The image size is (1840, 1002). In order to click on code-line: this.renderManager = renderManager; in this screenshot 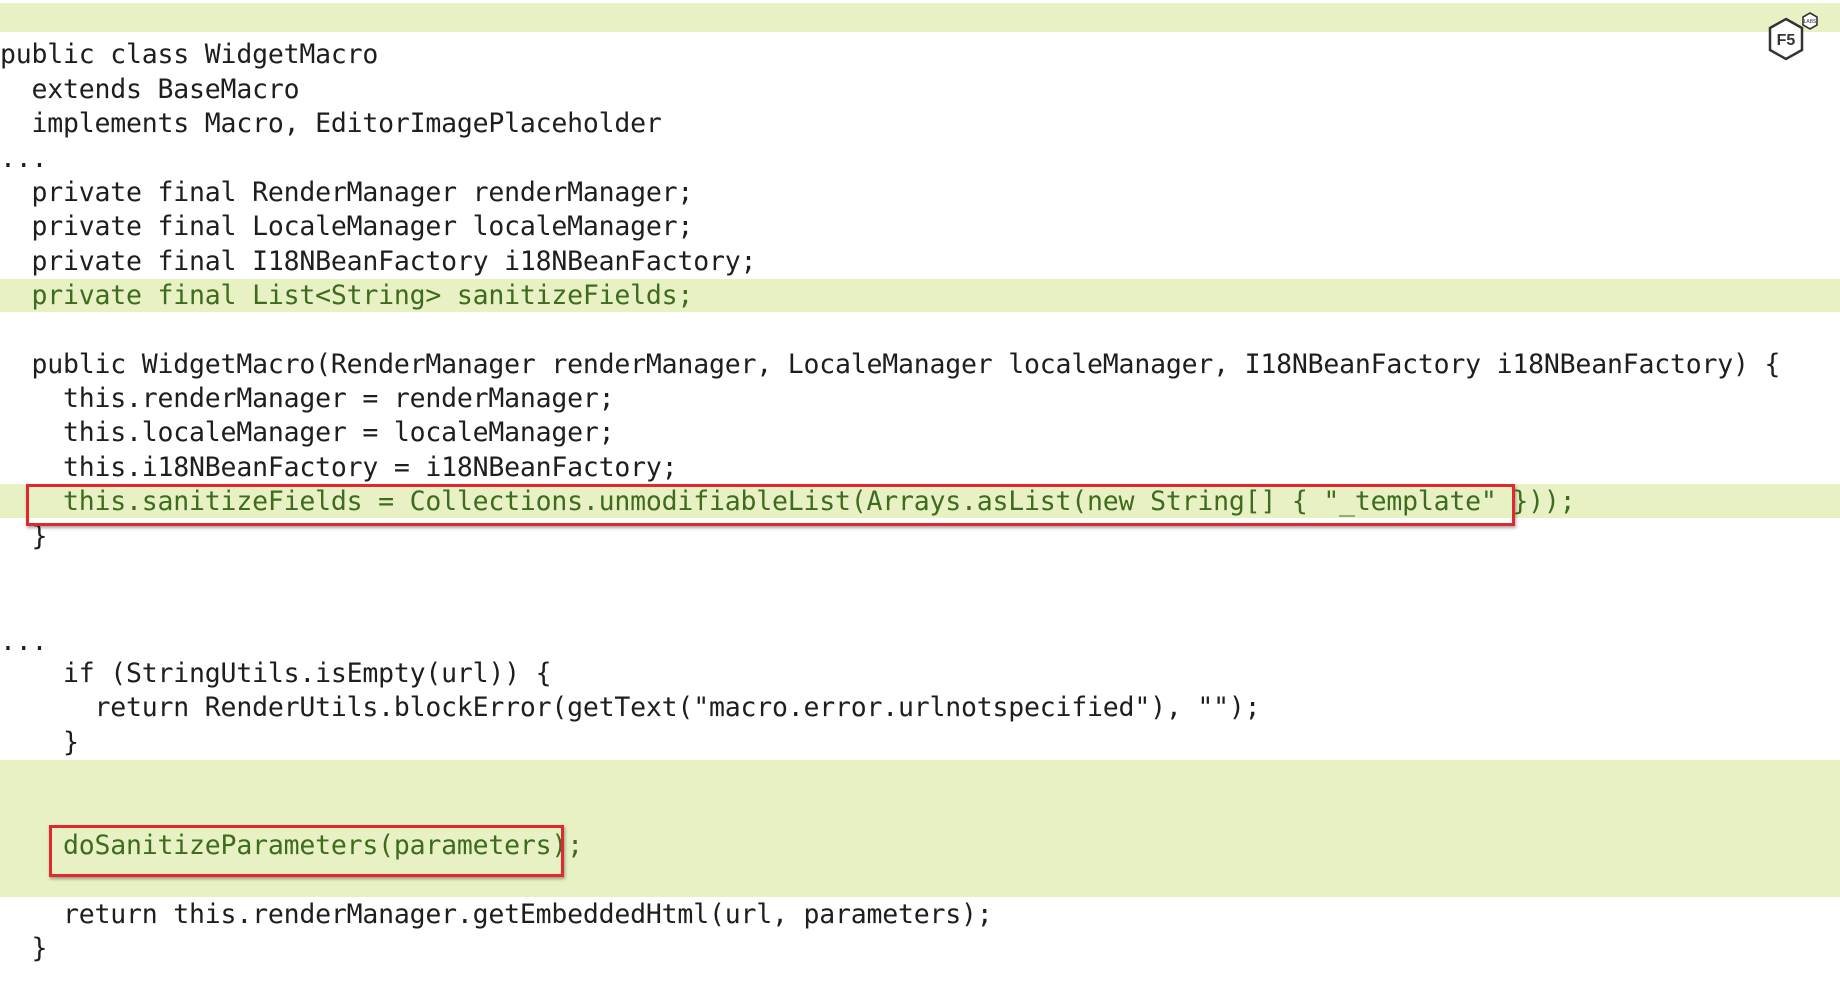, I will do `click(307, 398)`.